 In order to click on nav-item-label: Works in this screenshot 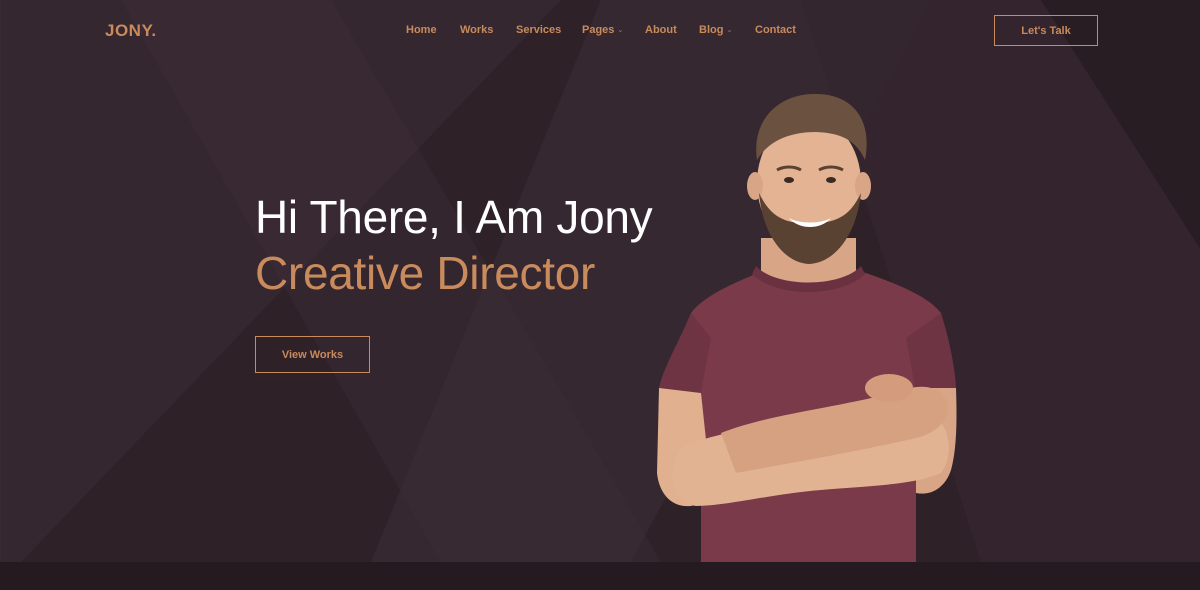, I will do `click(477, 30)`.